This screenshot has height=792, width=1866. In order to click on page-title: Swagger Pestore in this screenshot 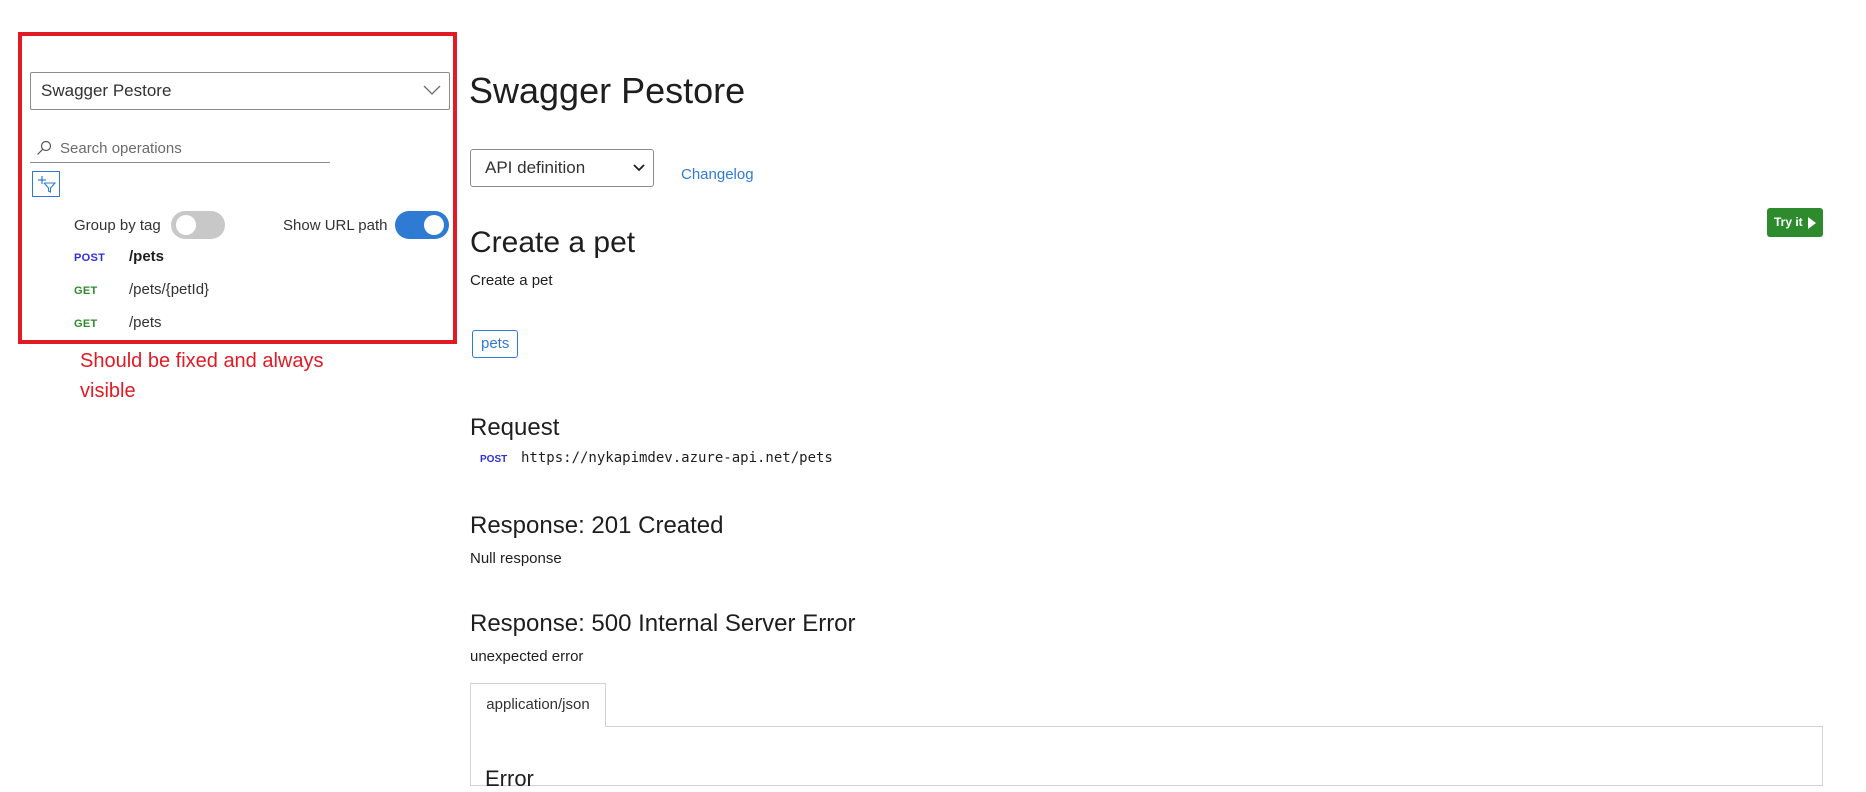, I will do `click(607, 90)`.